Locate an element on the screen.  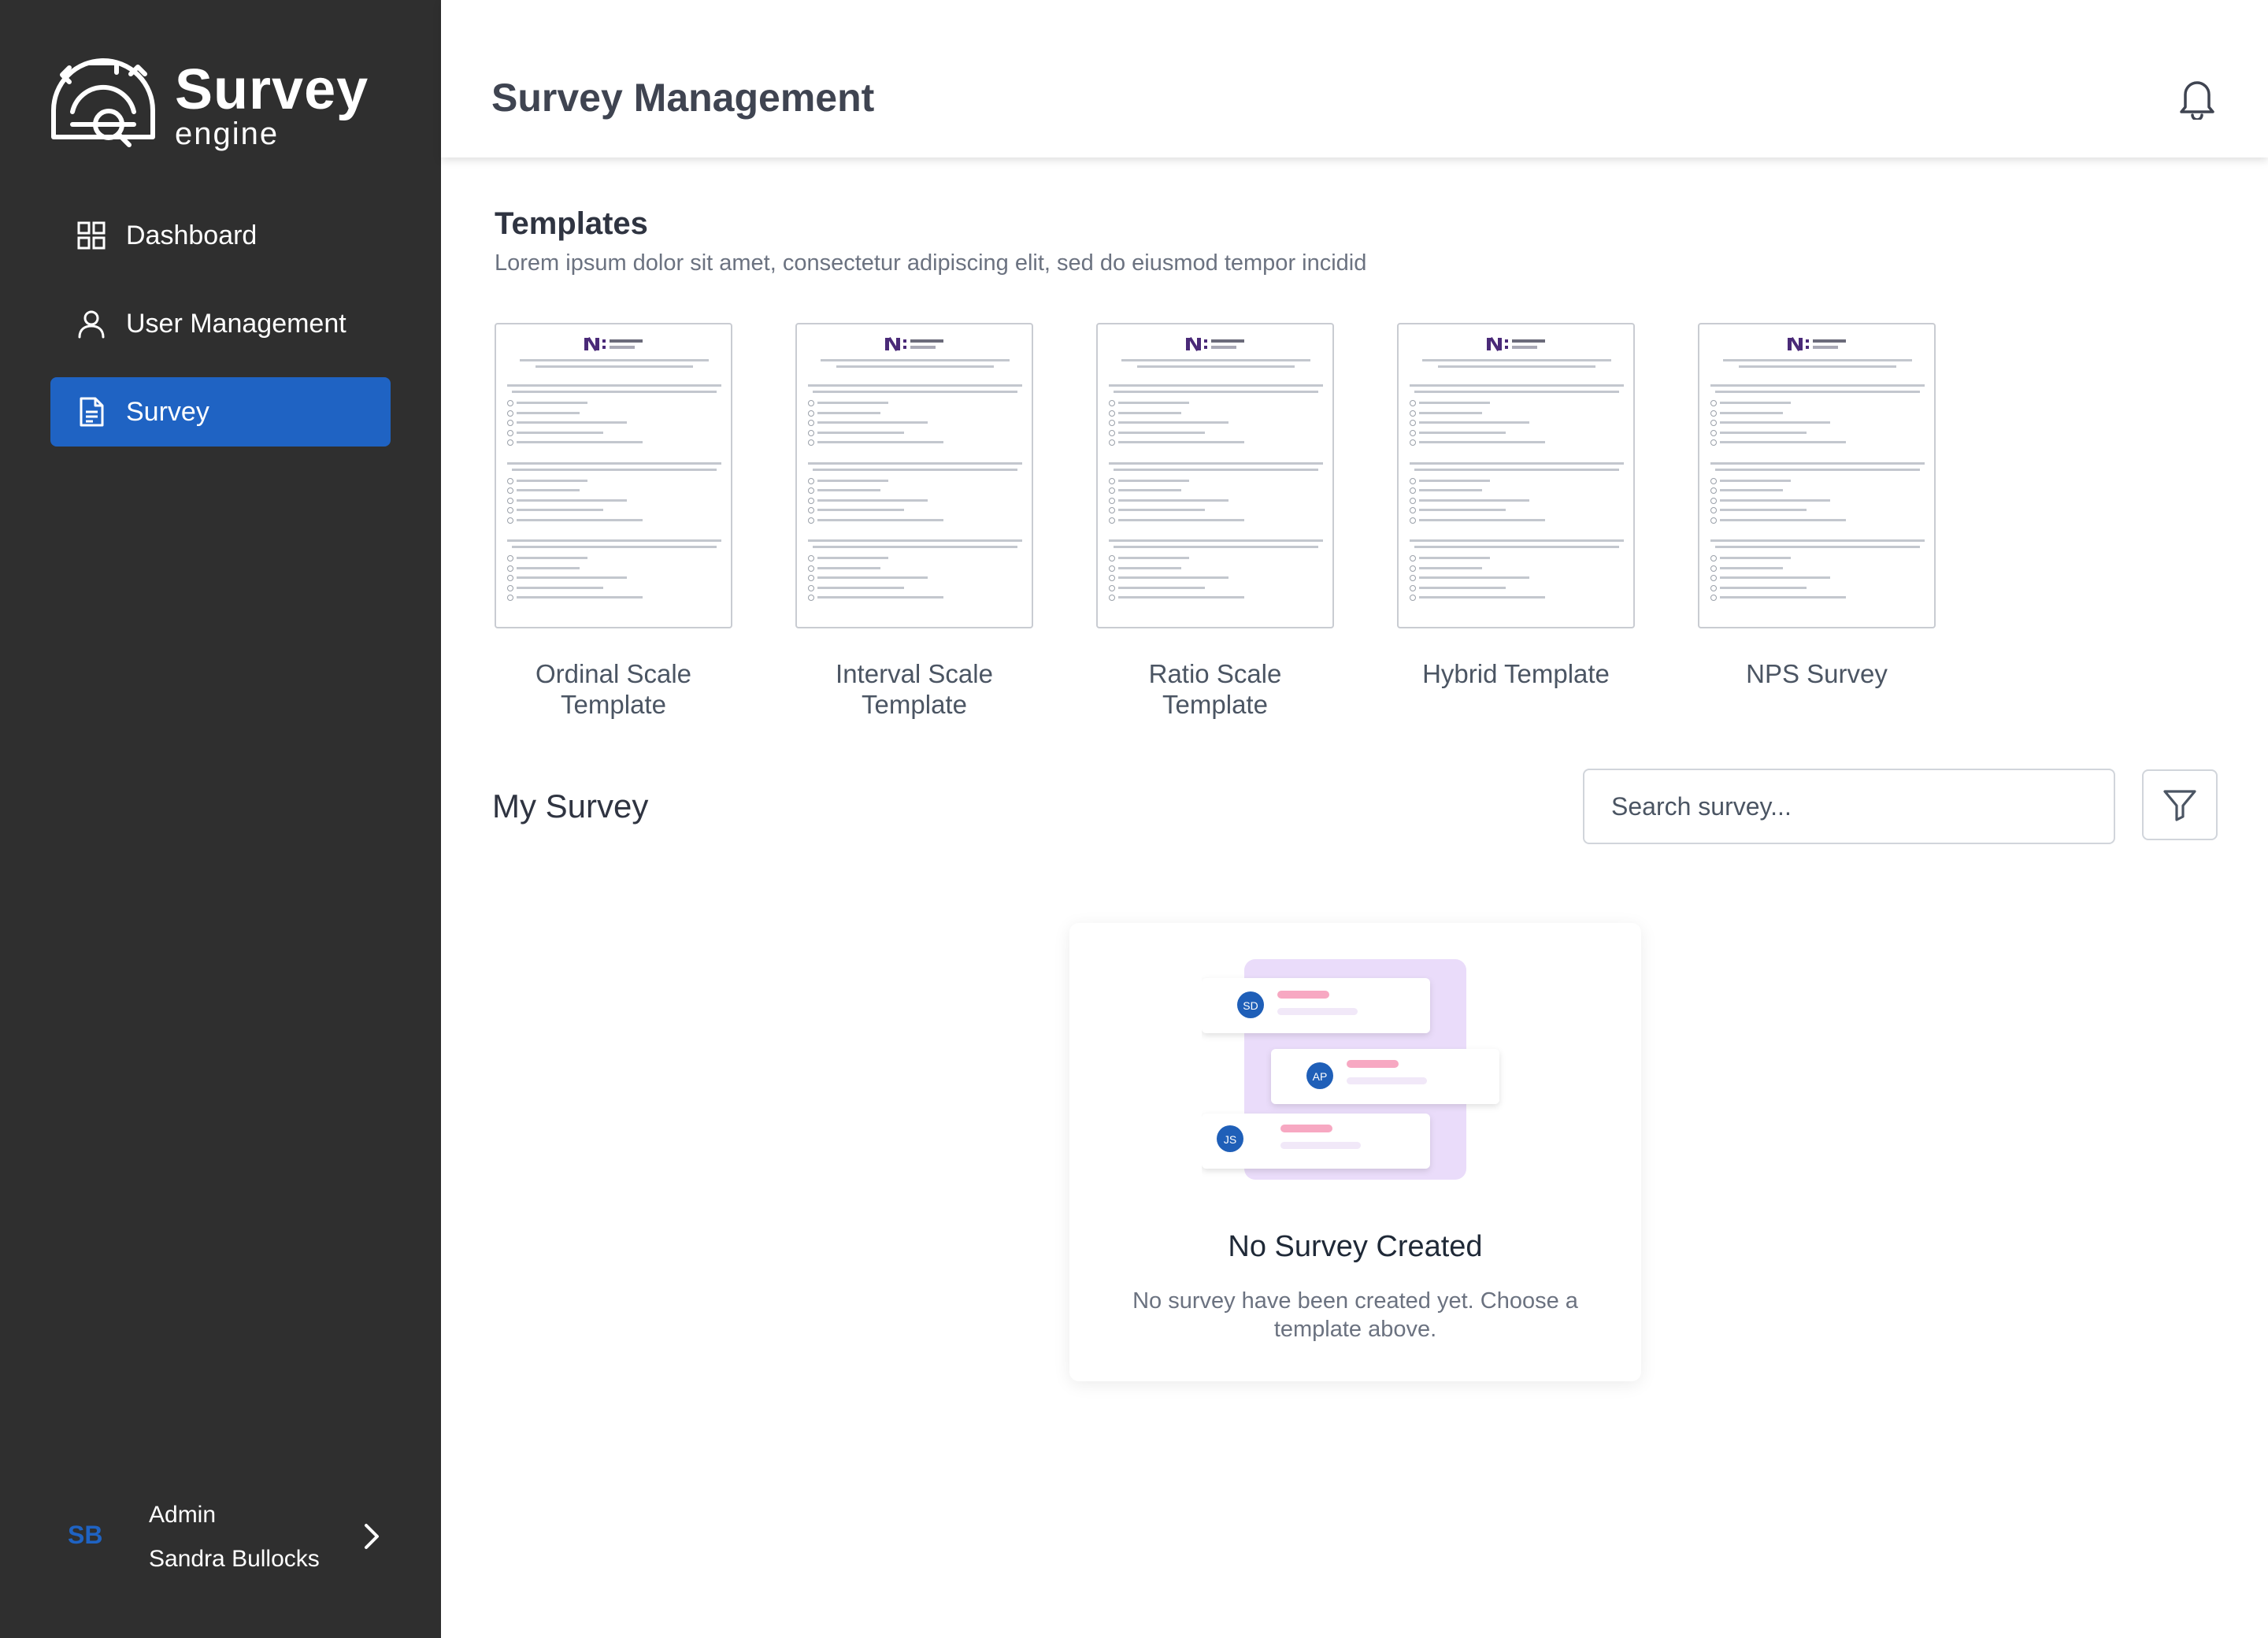
template-card: Interval Scale Template is located at coordinates (914, 521).